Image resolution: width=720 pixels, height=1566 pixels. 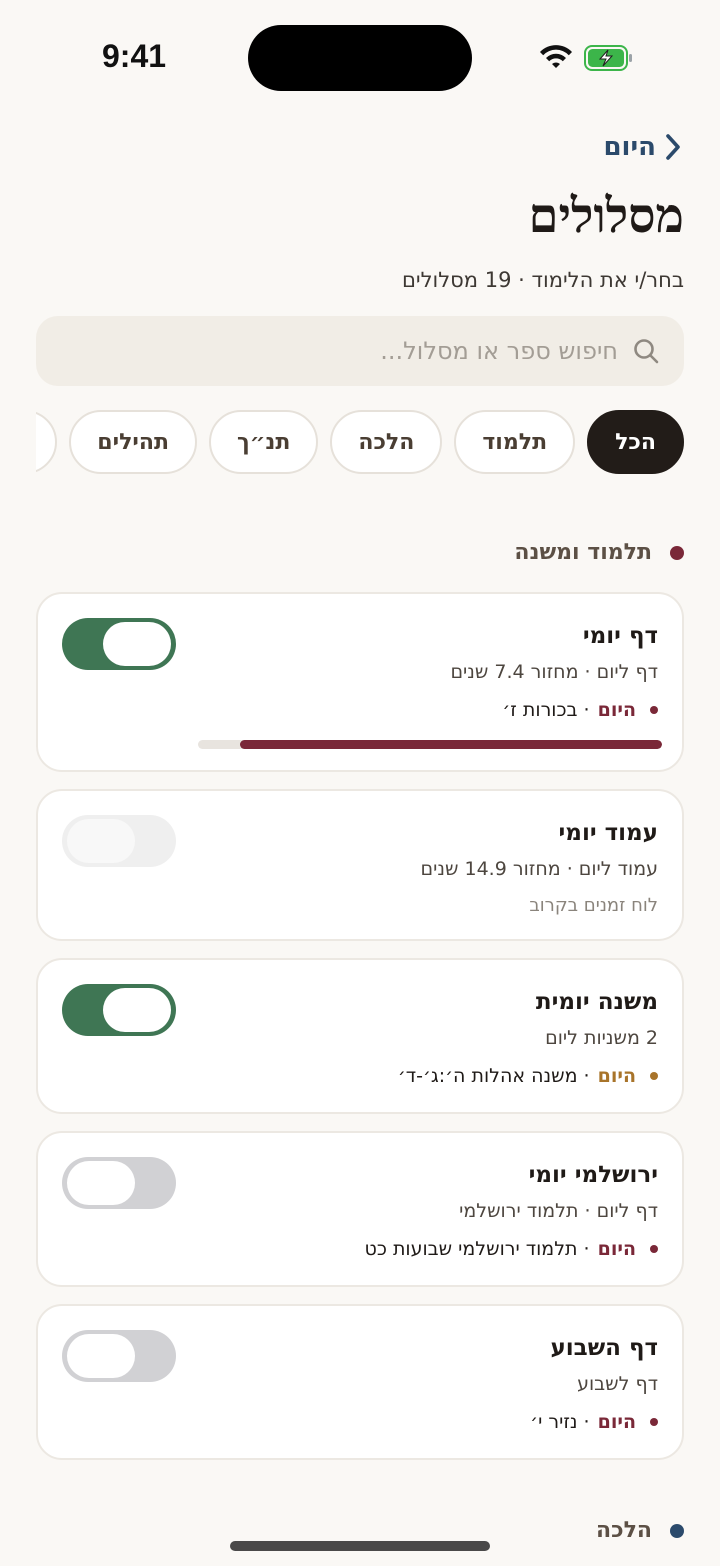 What do you see at coordinates (583, 552) in the screenshot?
I see `section-label: תלמוד ומשנה` at bounding box center [583, 552].